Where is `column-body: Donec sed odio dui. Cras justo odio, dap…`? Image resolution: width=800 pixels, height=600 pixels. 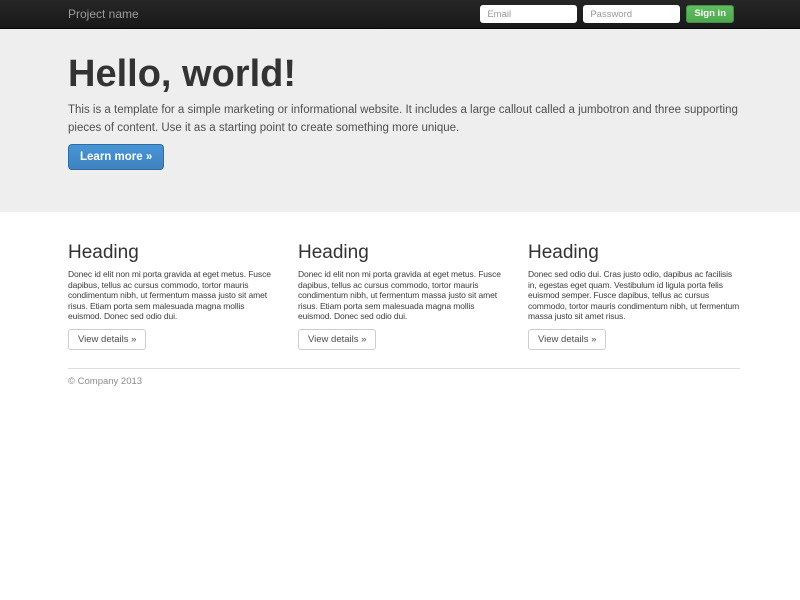 column-body: Donec sed odio dui. Cras justo odio, dap… is located at coordinates (634, 295).